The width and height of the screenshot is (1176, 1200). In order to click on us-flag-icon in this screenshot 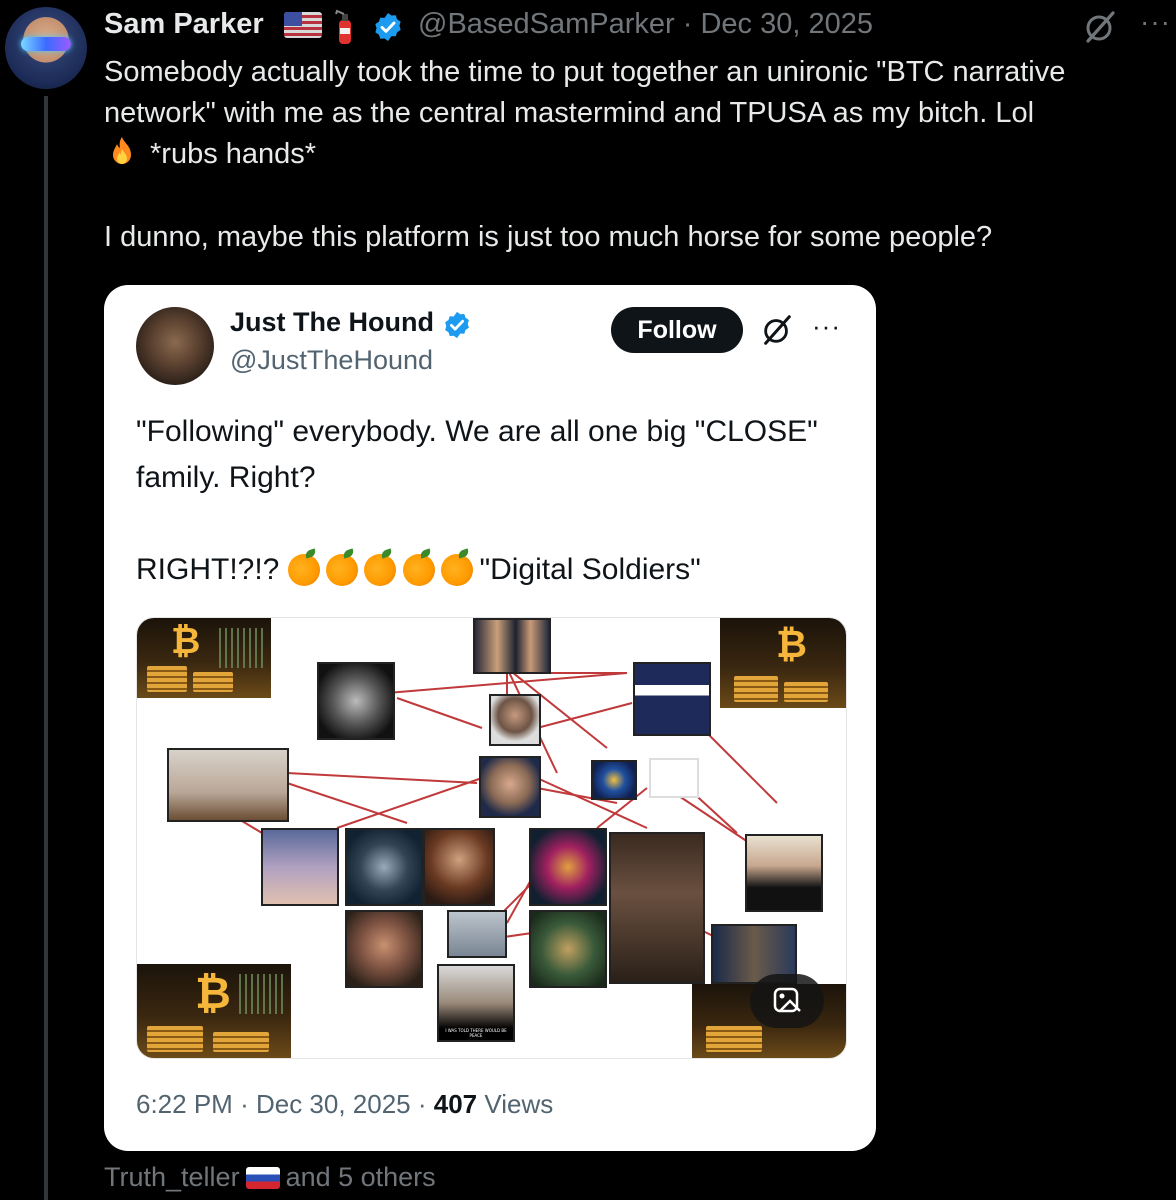, I will do `click(303, 25)`.